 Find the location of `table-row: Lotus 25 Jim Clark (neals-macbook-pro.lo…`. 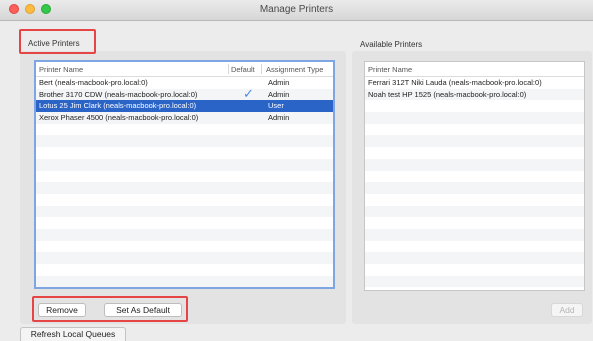

table-row: Lotus 25 Jim Clark (neals-macbook-pro.lo… is located at coordinates (184, 106).